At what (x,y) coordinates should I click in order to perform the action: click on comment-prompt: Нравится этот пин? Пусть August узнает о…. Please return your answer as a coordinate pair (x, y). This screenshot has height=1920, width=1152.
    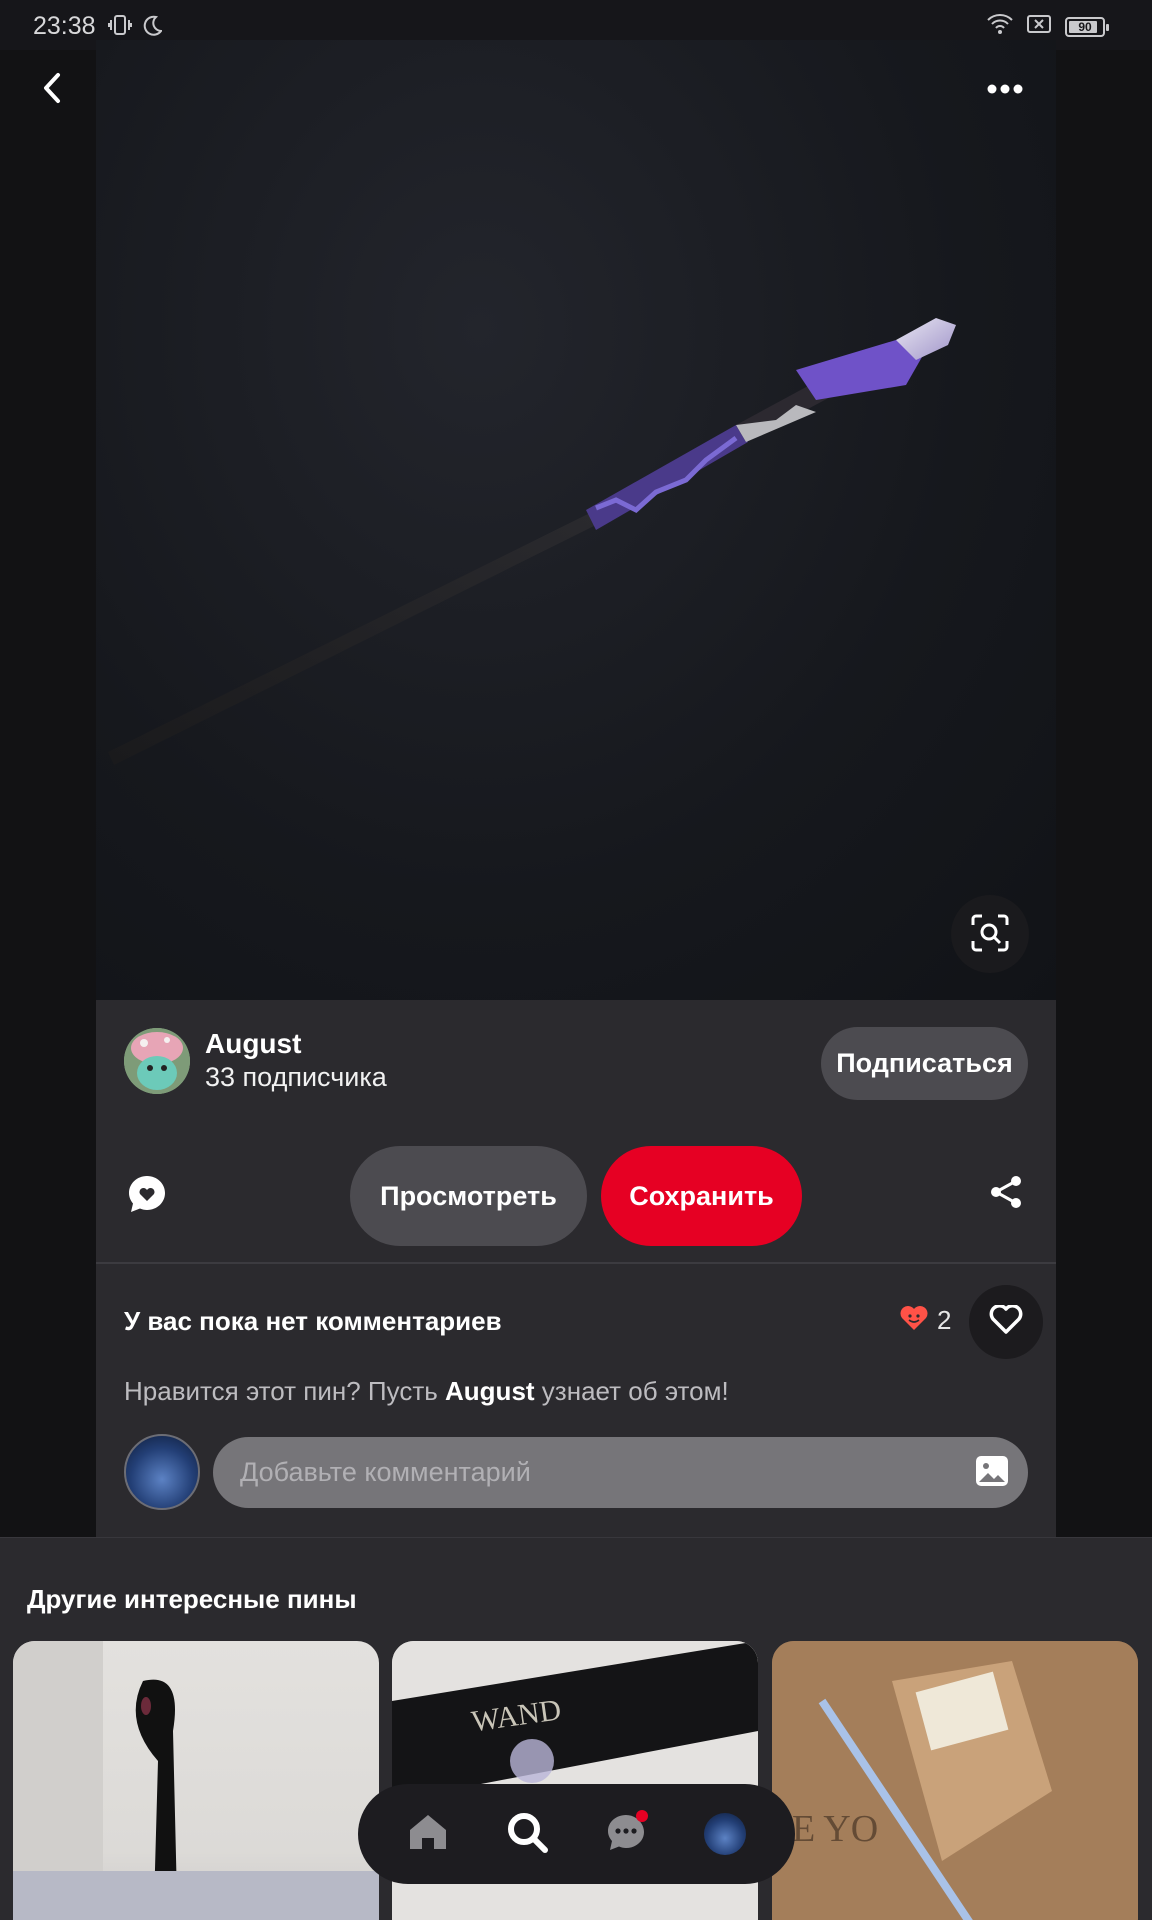
    Looking at the image, I should click on (426, 1391).